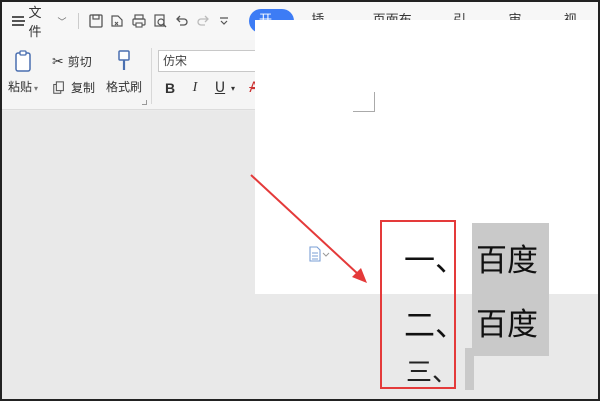 The height and width of the screenshot is (401, 600). Describe the element at coordinates (220, 88) in the screenshot. I see `underline-button: U` at that location.